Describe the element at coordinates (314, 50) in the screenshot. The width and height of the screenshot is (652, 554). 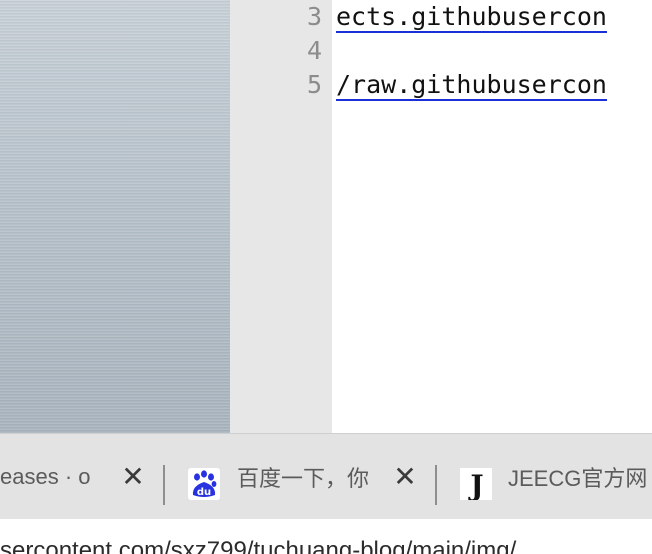
I see `line-number: 4` at that location.